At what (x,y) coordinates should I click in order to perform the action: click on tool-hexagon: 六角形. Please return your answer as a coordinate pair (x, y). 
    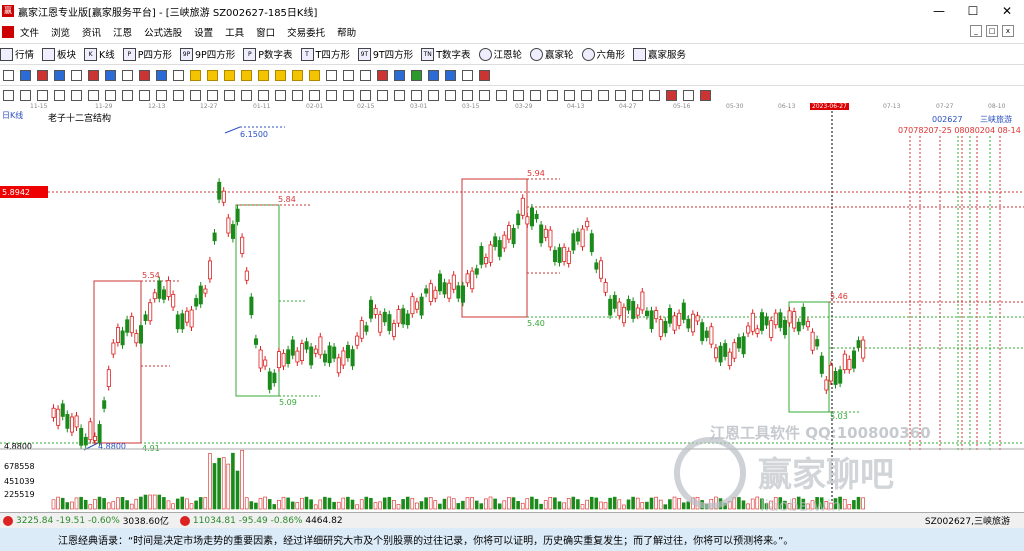
    Looking at the image, I should click on (603, 54).